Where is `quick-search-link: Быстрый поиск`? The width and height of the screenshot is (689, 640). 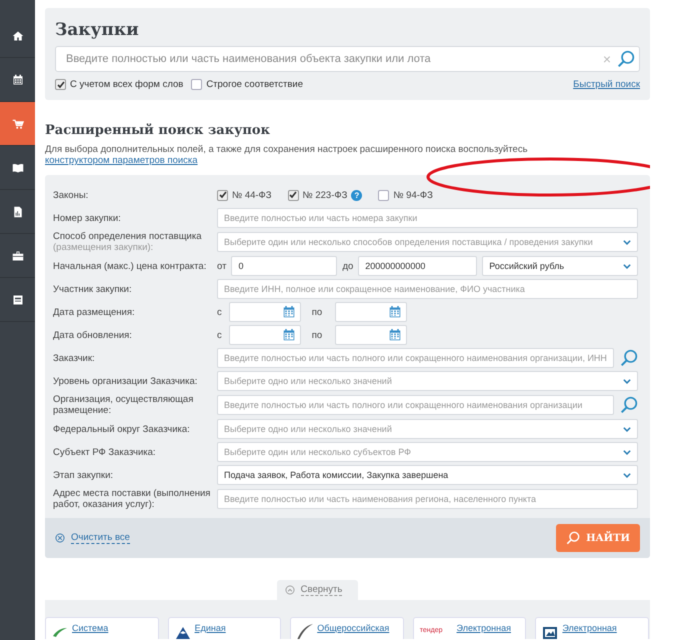
quick-search-link: Быстрый поиск is located at coordinates (606, 84).